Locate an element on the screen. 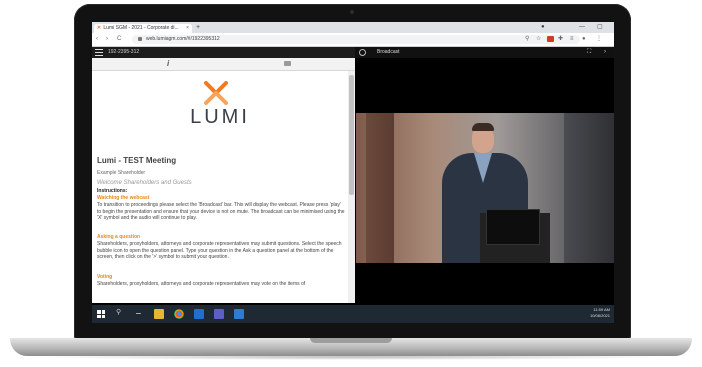  webcam is located at coordinates (352, 12).